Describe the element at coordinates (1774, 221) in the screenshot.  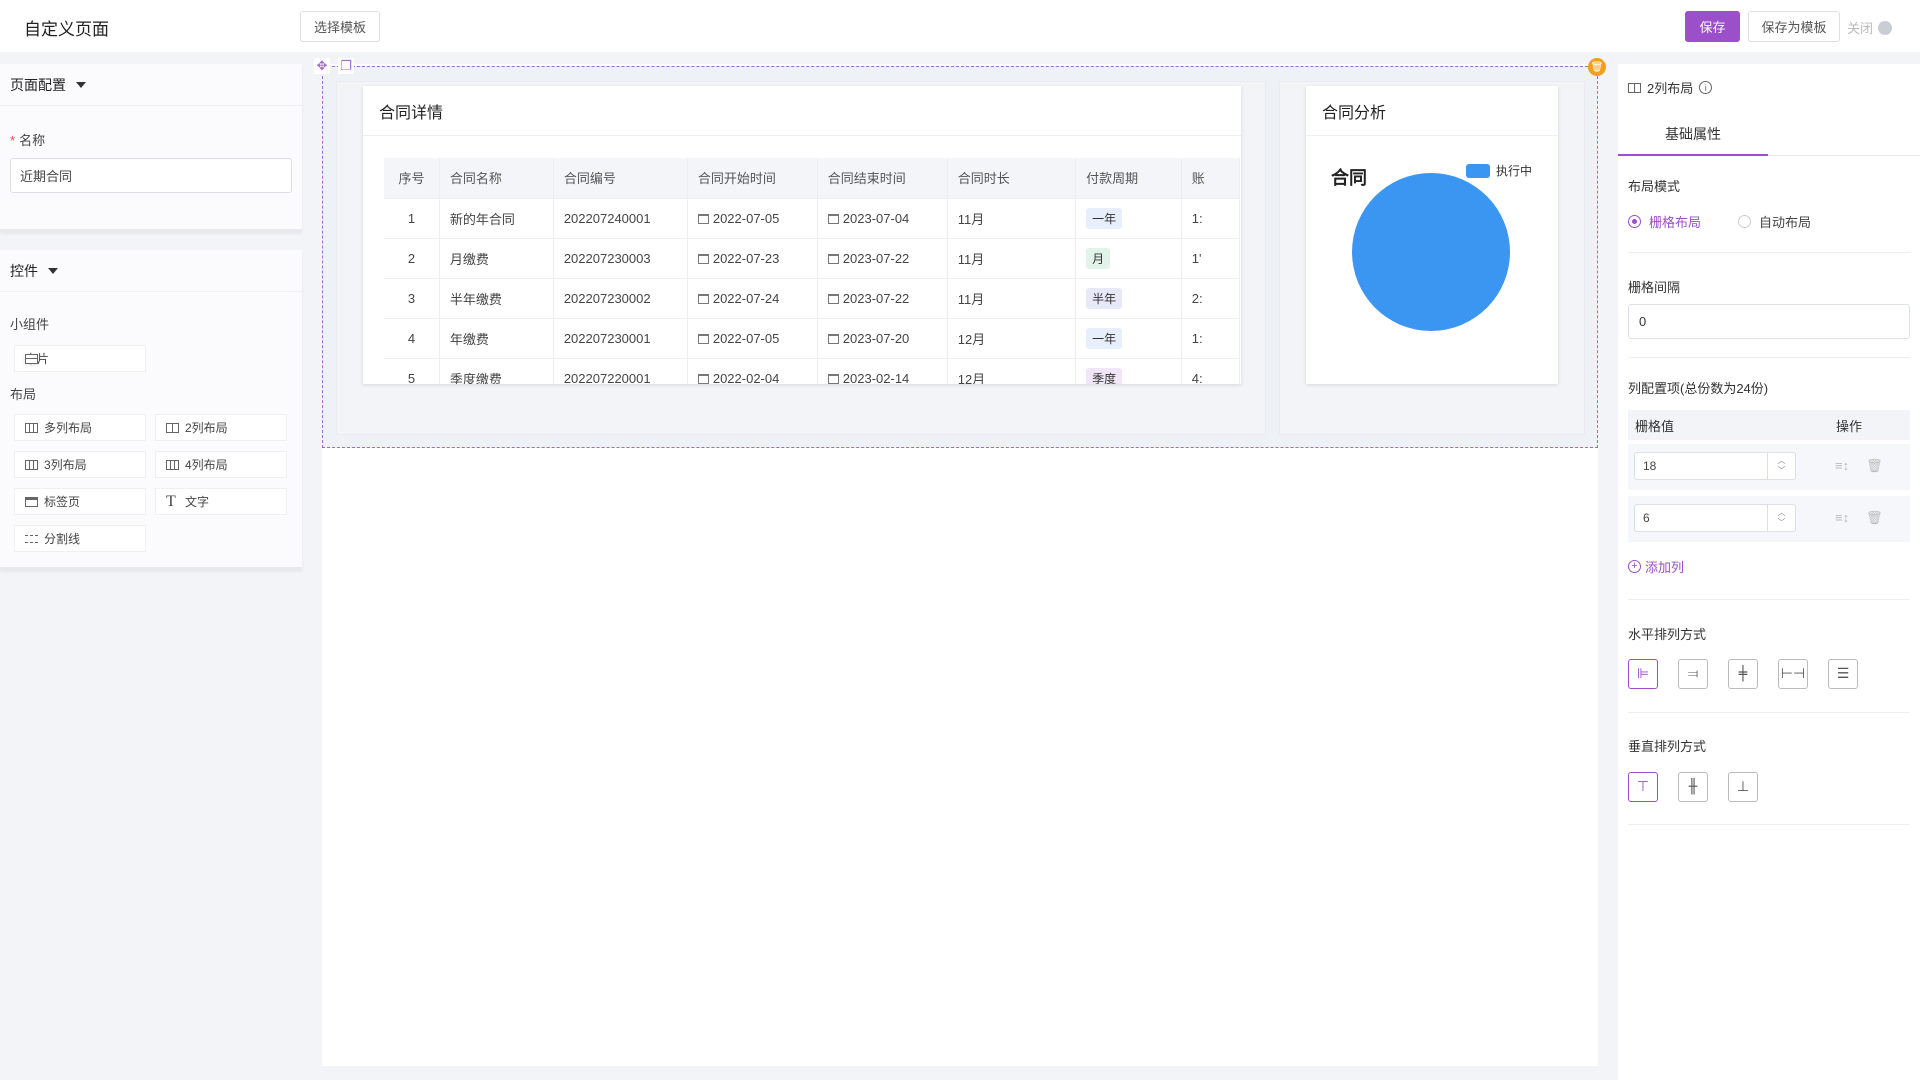
I see `radio-auto-layout: 自动布局` at that location.